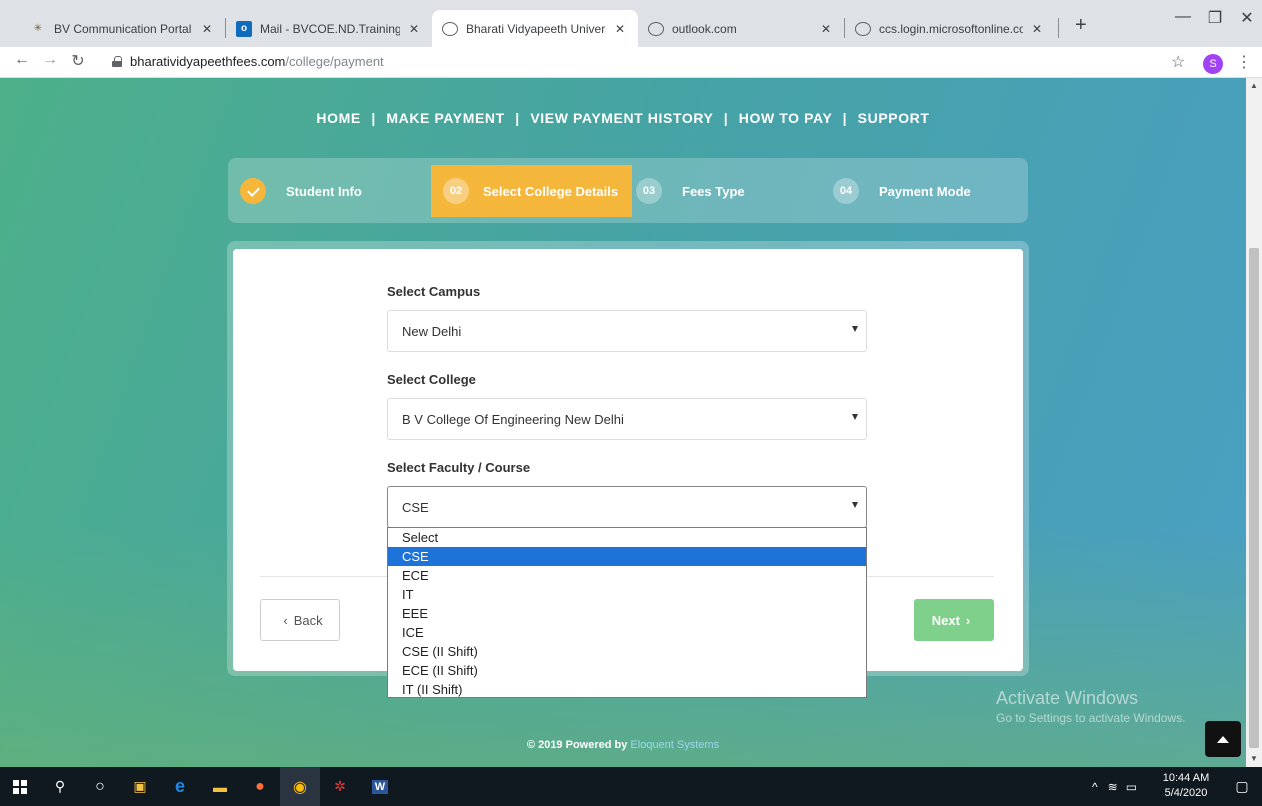 This screenshot has height=806, width=1262. What do you see at coordinates (621, 118) in the screenshot?
I see `nav-view-payment-history: VIEW PAYMENT HISTORY` at bounding box center [621, 118].